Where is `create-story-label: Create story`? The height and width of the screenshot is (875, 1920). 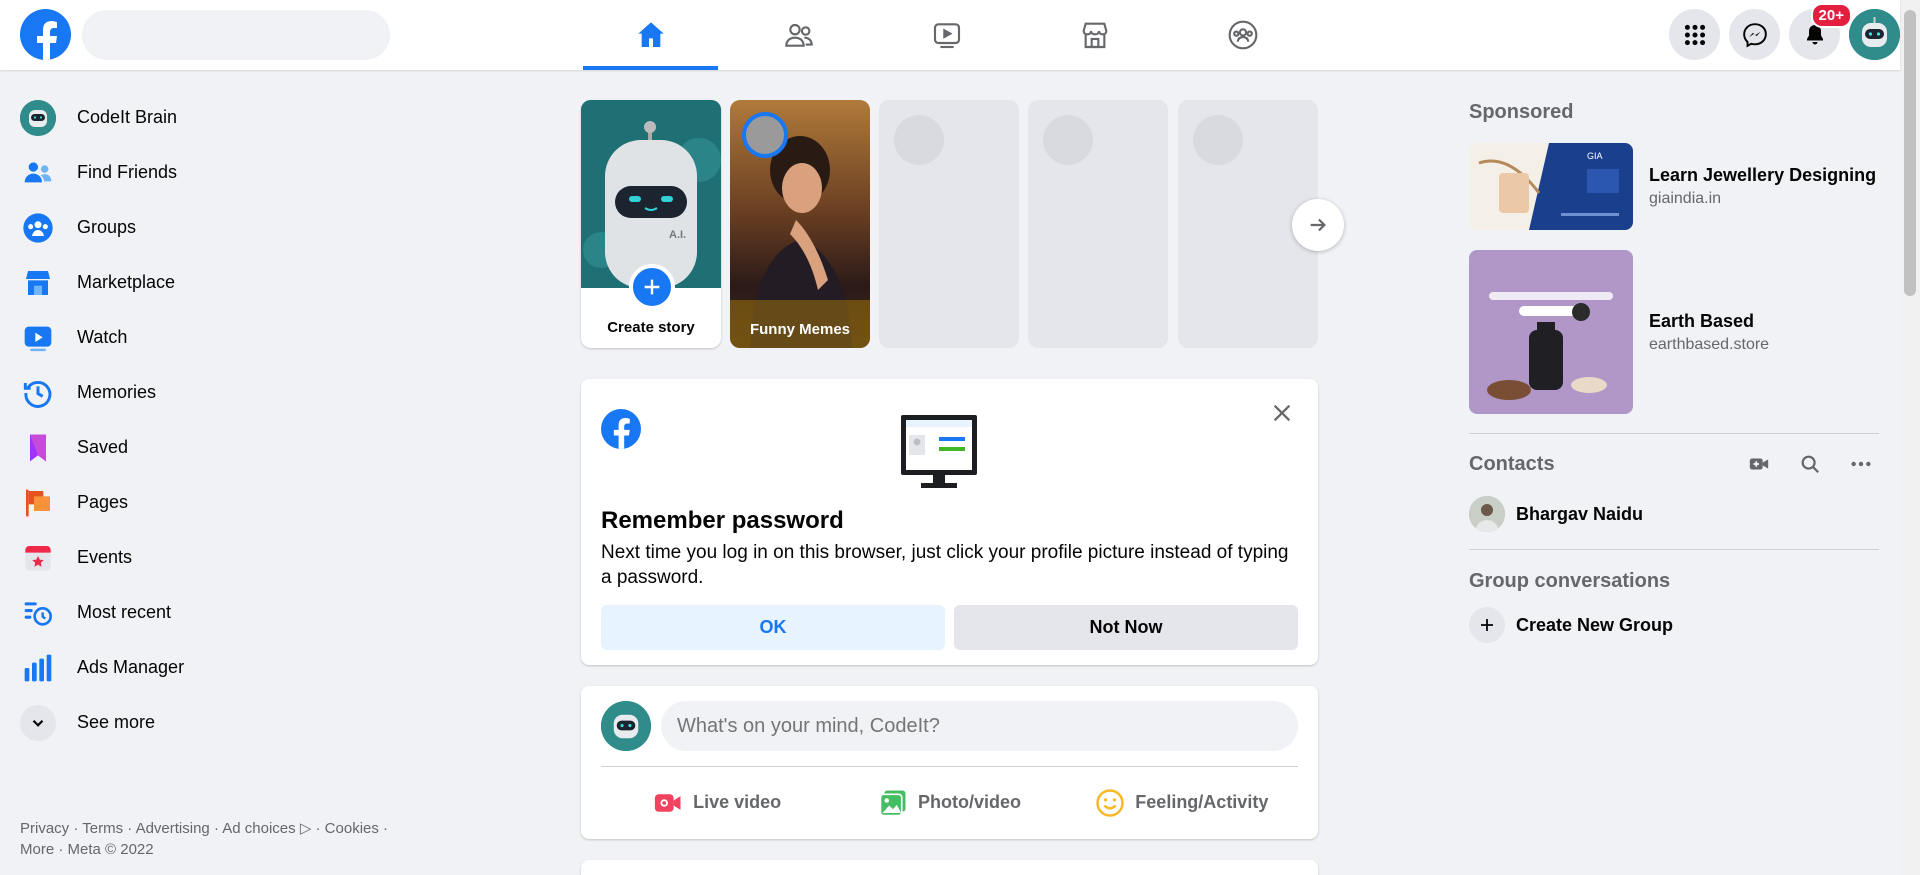
create-story-label: Create story is located at coordinates (651, 327).